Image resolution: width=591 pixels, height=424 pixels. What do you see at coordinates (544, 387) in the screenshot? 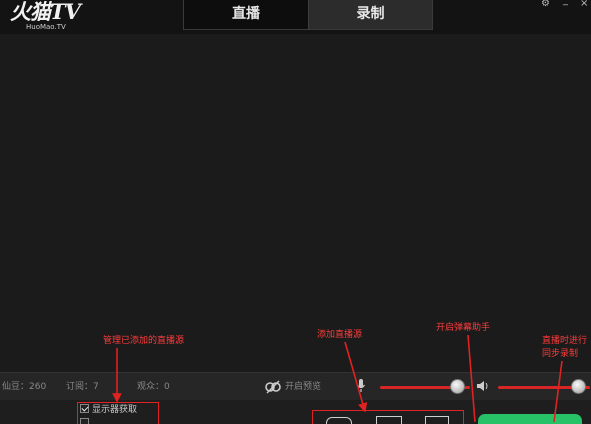
I see `speaker-volume-slider` at bounding box center [544, 387].